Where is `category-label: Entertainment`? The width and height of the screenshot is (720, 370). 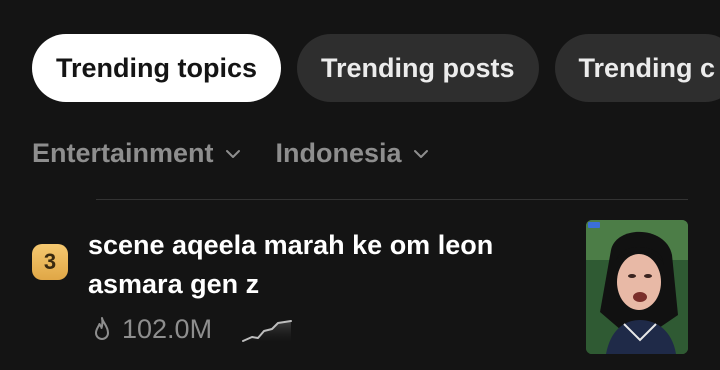
category-label: Entertainment is located at coordinates (123, 153).